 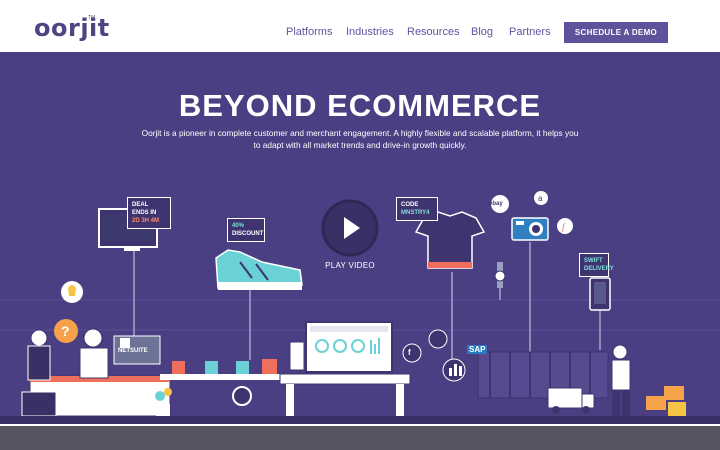 I want to click on sap-logo: SAP, so click(x=477, y=349).